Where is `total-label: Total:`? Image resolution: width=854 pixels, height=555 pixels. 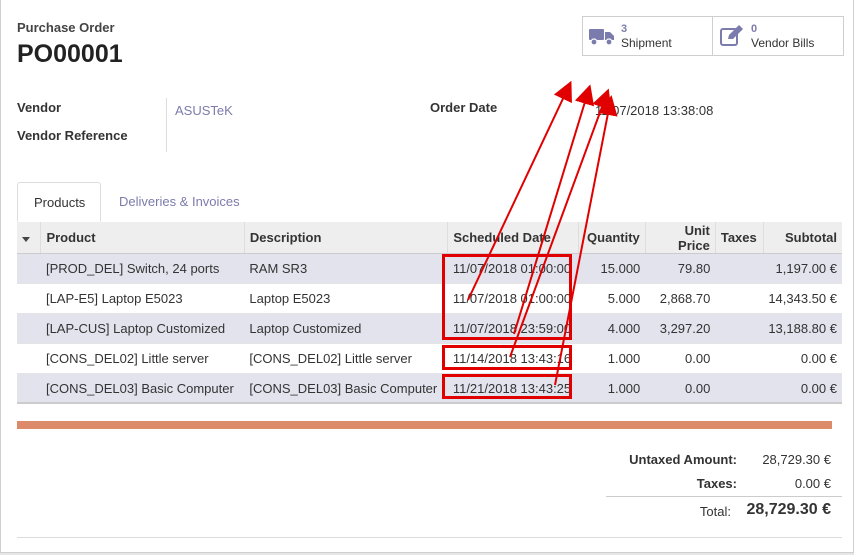
total-label: Total: is located at coordinates (715, 511).